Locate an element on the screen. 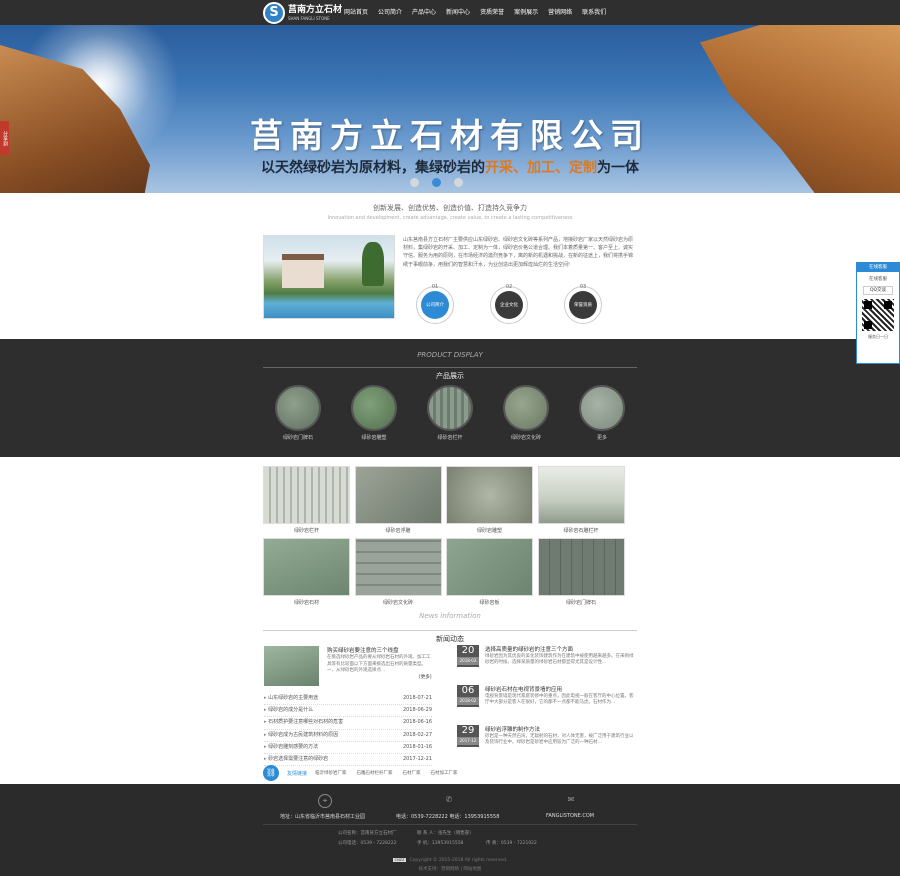 Image resolution: width=900 pixels, height=876 pixels. featured-news-title: 购买绿砂岩要注意的三个线盘 is located at coordinates (379, 650).